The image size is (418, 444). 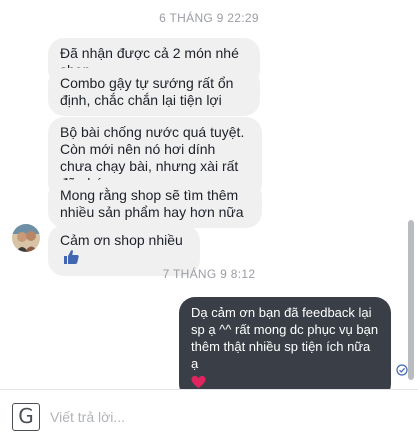 What do you see at coordinates (402, 369) in the screenshot?
I see `seen-check-icon` at bounding box center [402, 369].